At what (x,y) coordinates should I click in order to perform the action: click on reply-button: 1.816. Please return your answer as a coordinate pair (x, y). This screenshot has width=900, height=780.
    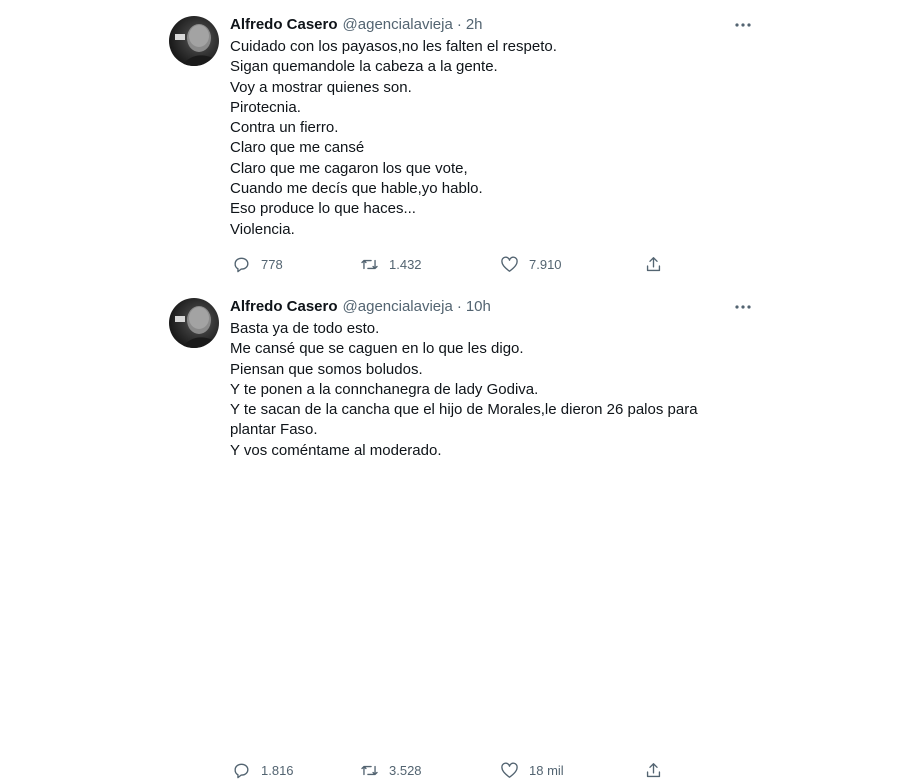
    Looking at the image, I should click on (263, 770).